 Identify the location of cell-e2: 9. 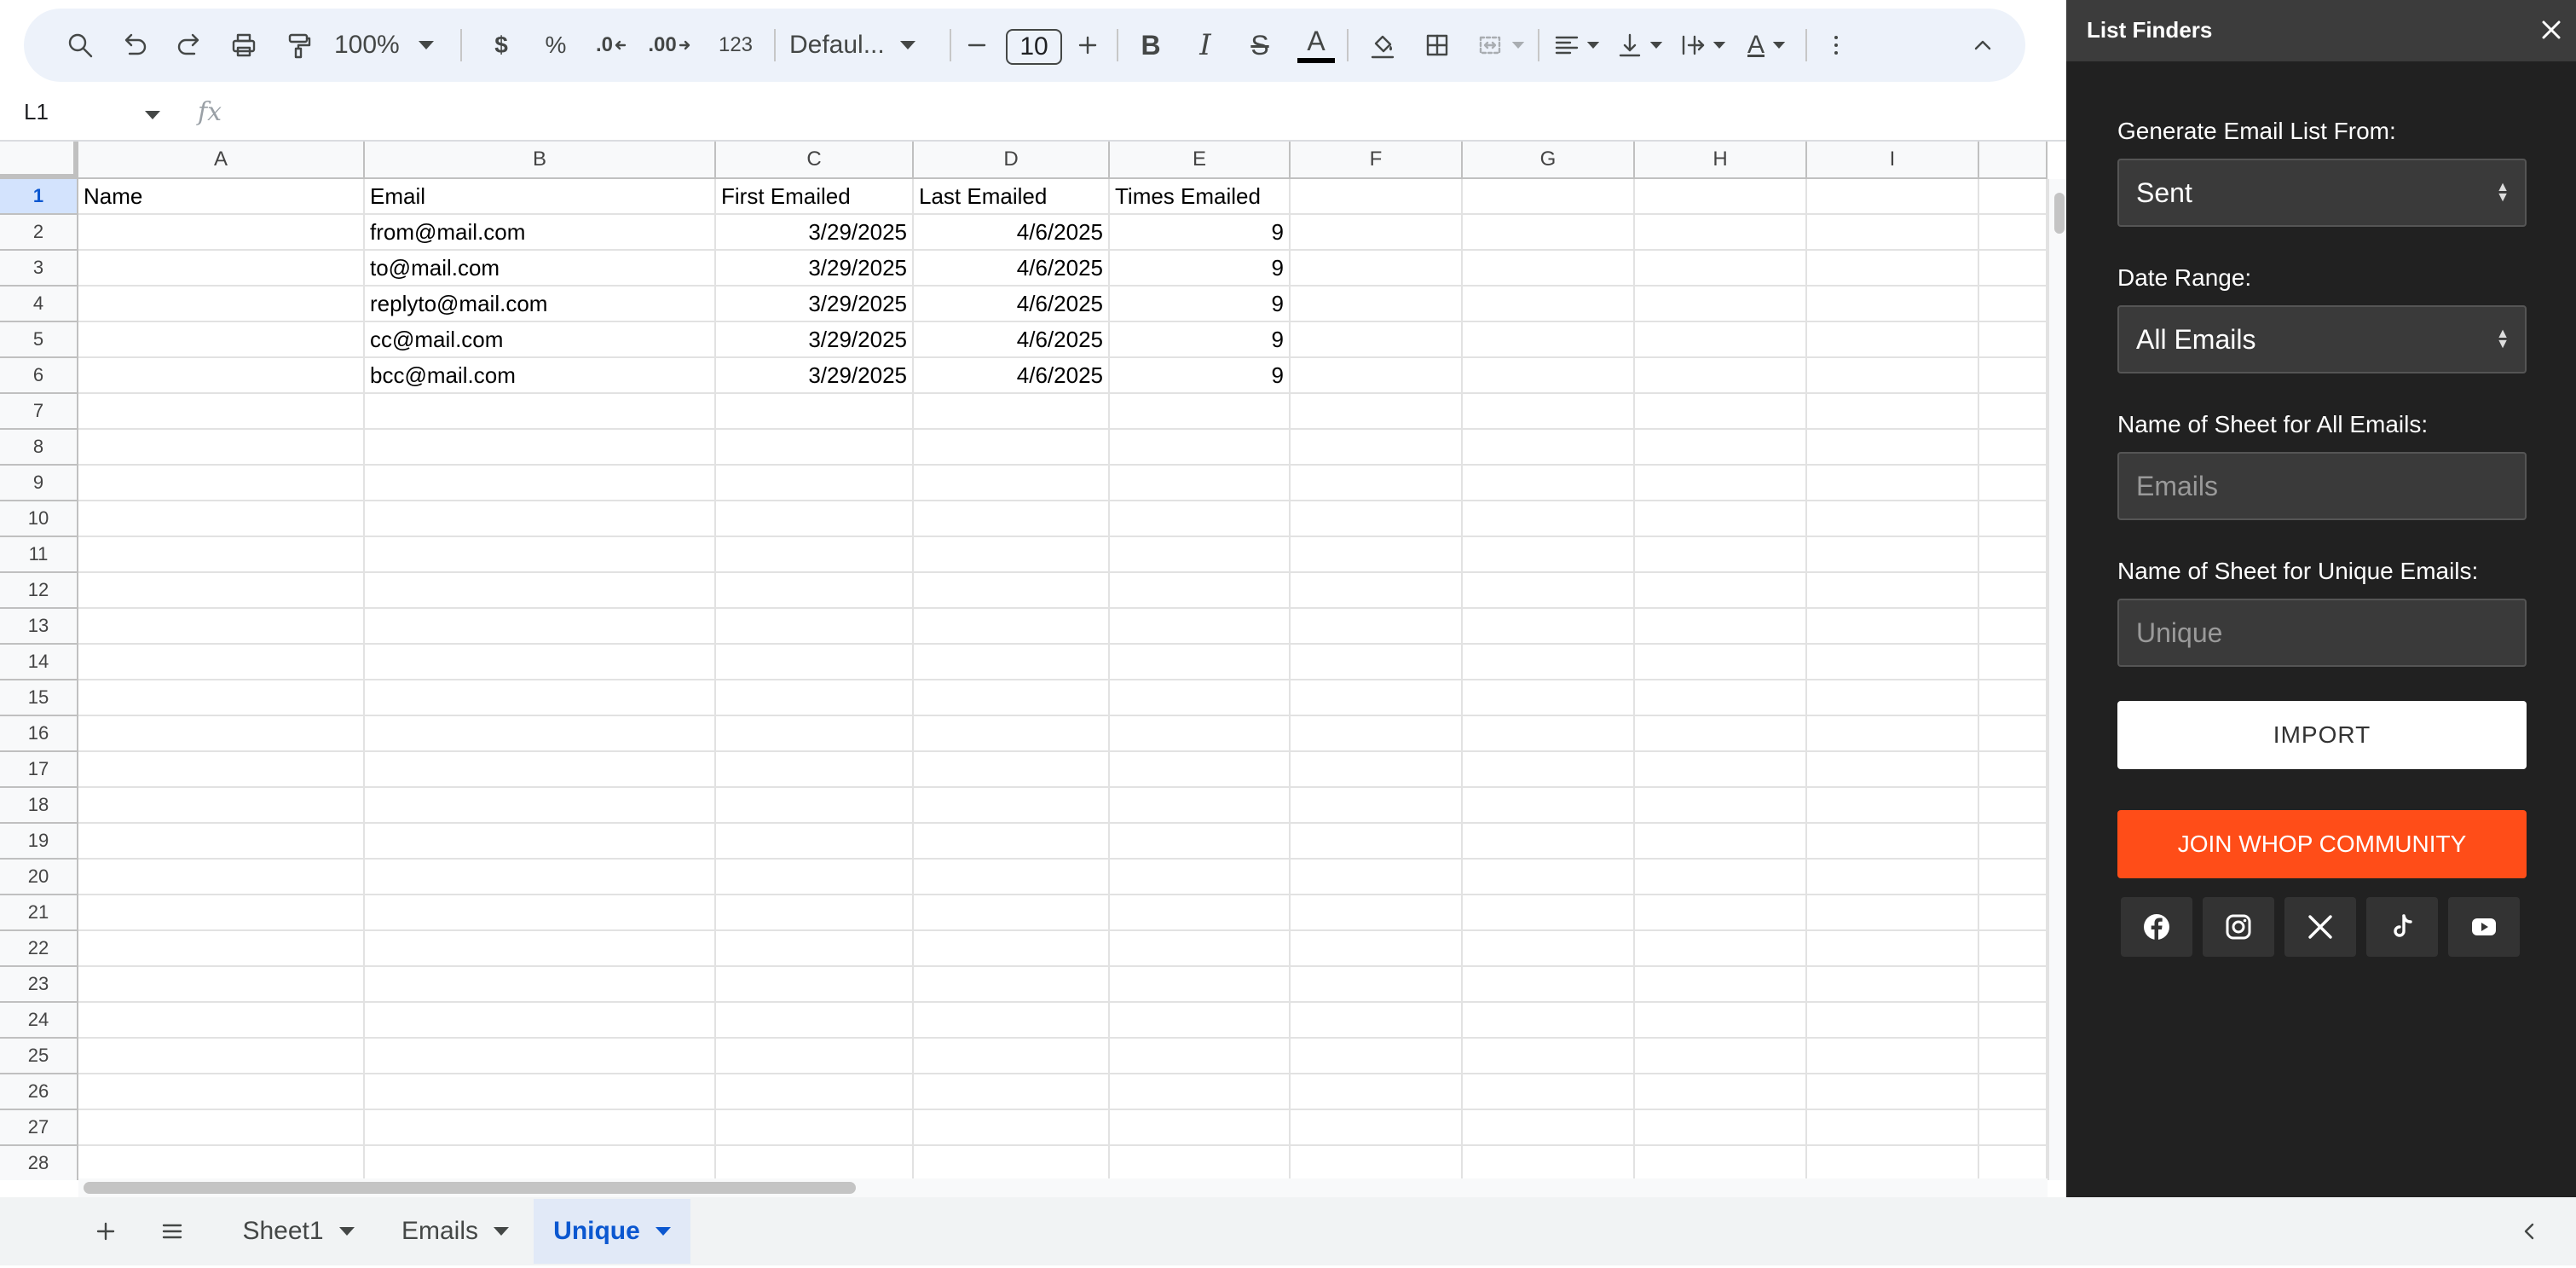
(1200, 233).